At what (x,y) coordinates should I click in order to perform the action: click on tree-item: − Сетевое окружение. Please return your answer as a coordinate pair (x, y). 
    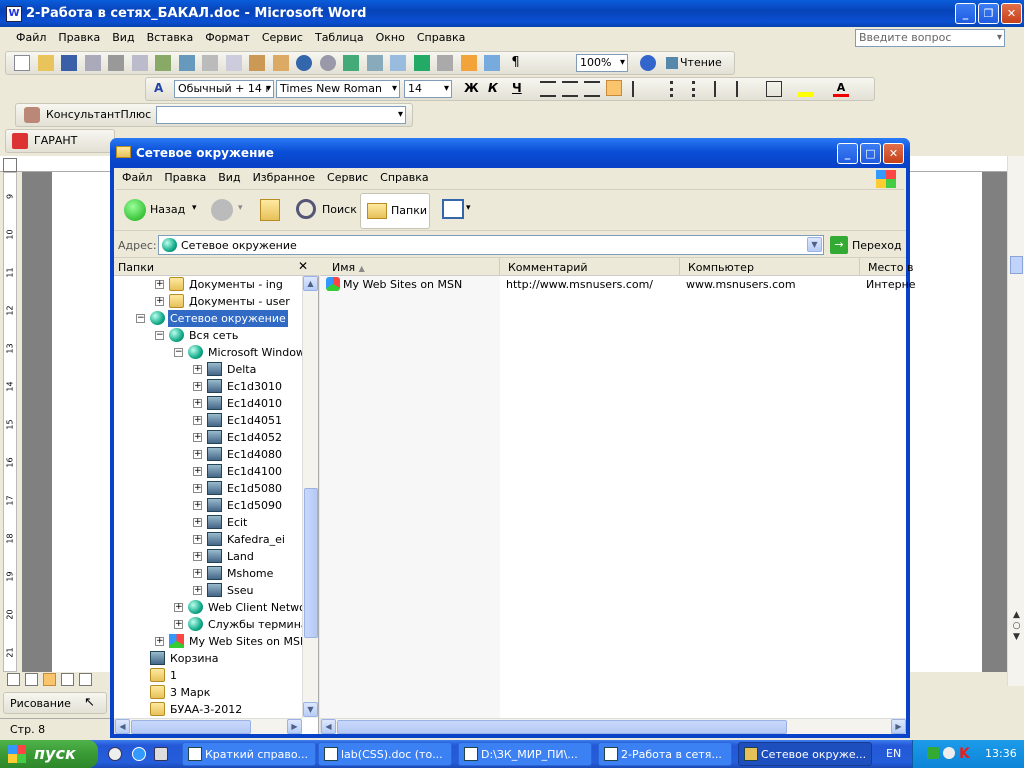
    Looking at the image, I should click on (208, 318).